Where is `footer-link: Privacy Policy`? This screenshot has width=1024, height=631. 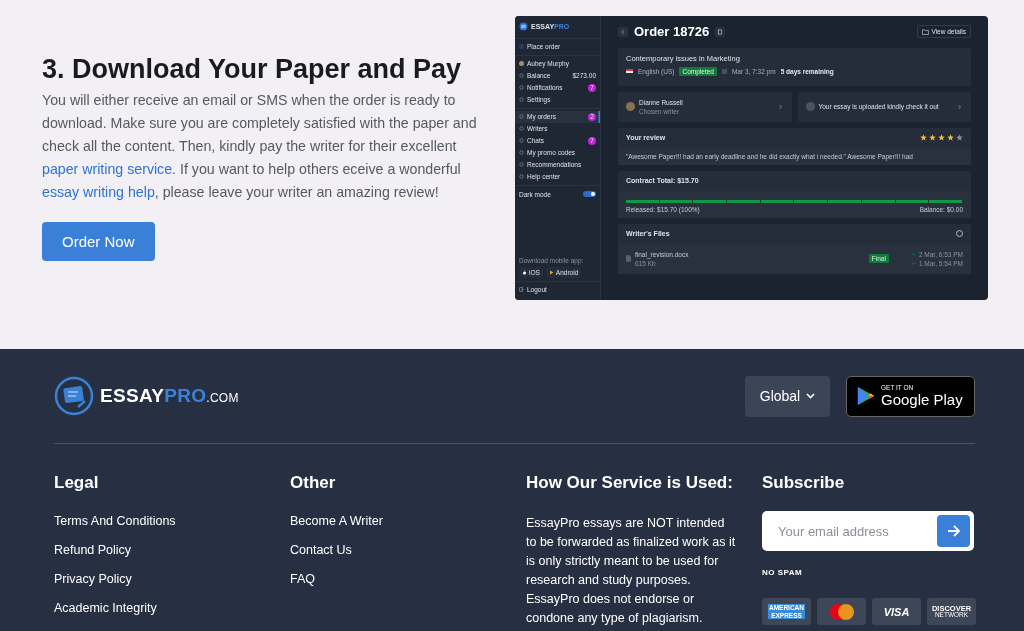
footer-link: Privacy Policy is located at coordinates (93, 579).